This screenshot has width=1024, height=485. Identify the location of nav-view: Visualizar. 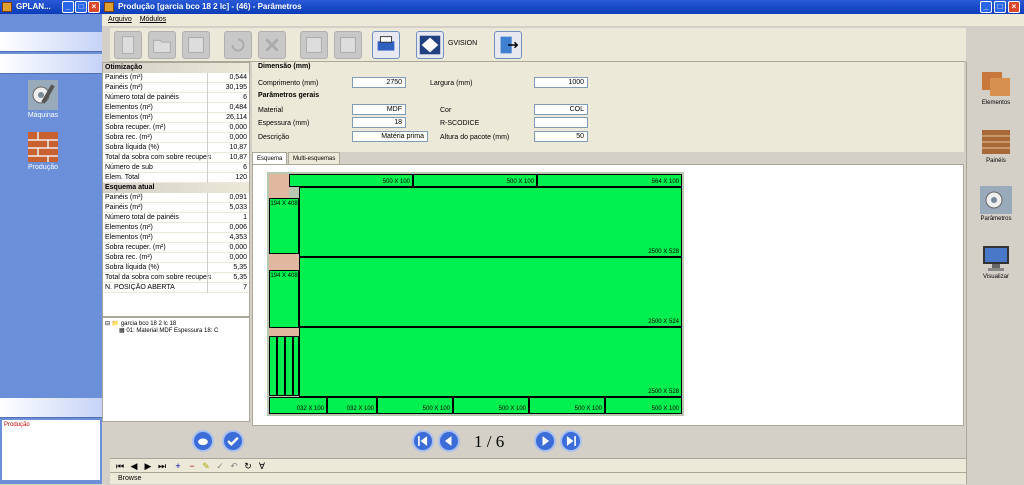
(996, 262).